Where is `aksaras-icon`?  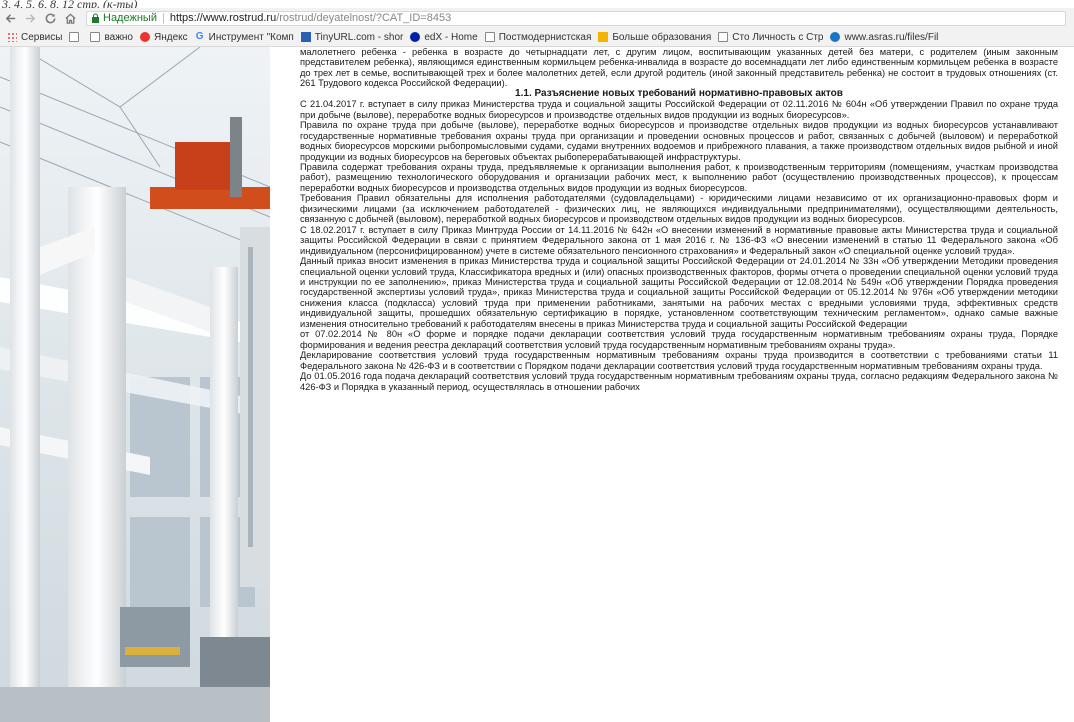 aksaras-icon is located at coordinates (835, 37).